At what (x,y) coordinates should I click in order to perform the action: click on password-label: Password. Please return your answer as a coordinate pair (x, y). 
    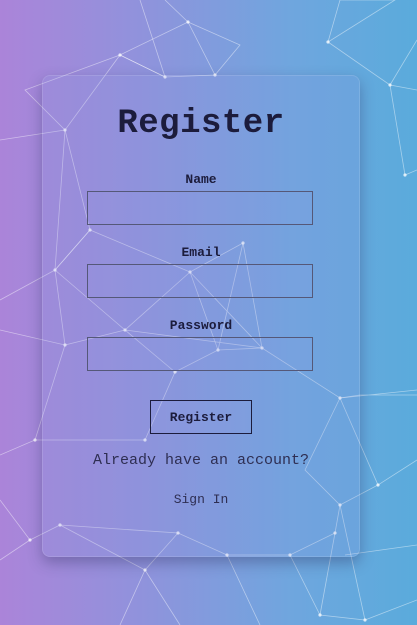
    Looking at the image, I should click on (201, 325).